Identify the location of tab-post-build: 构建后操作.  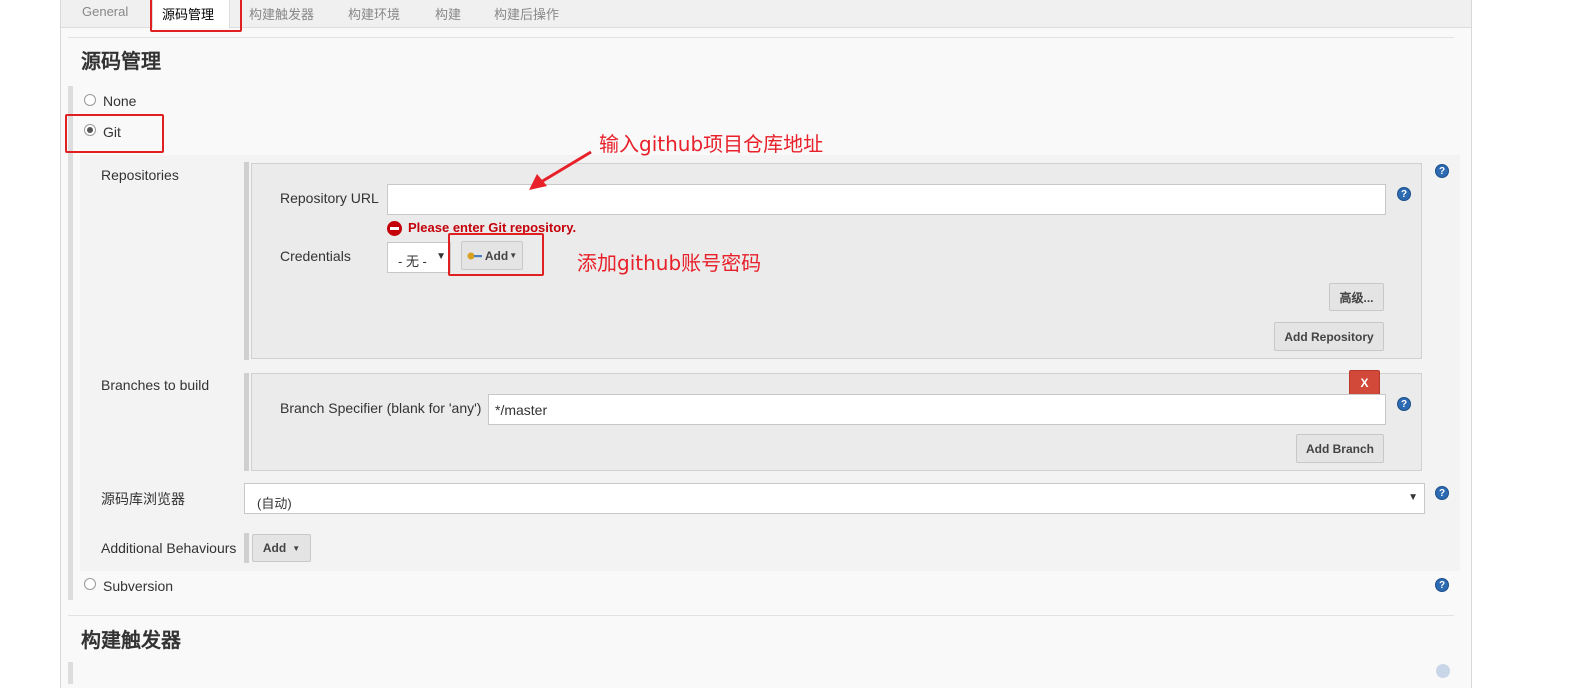
(526, 13).